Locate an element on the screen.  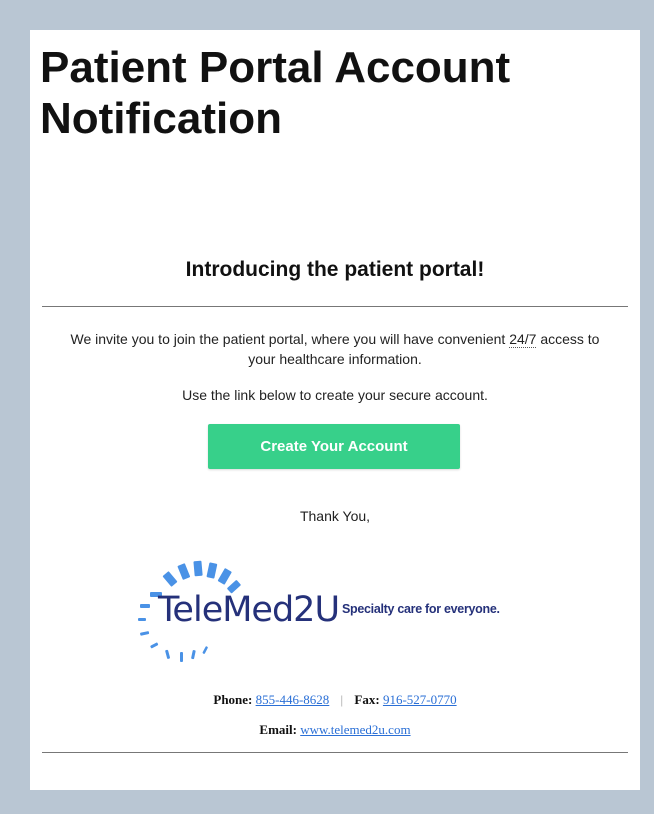
logo-tagline: Specialty care for everyone. is located at coordinates (421, 609).